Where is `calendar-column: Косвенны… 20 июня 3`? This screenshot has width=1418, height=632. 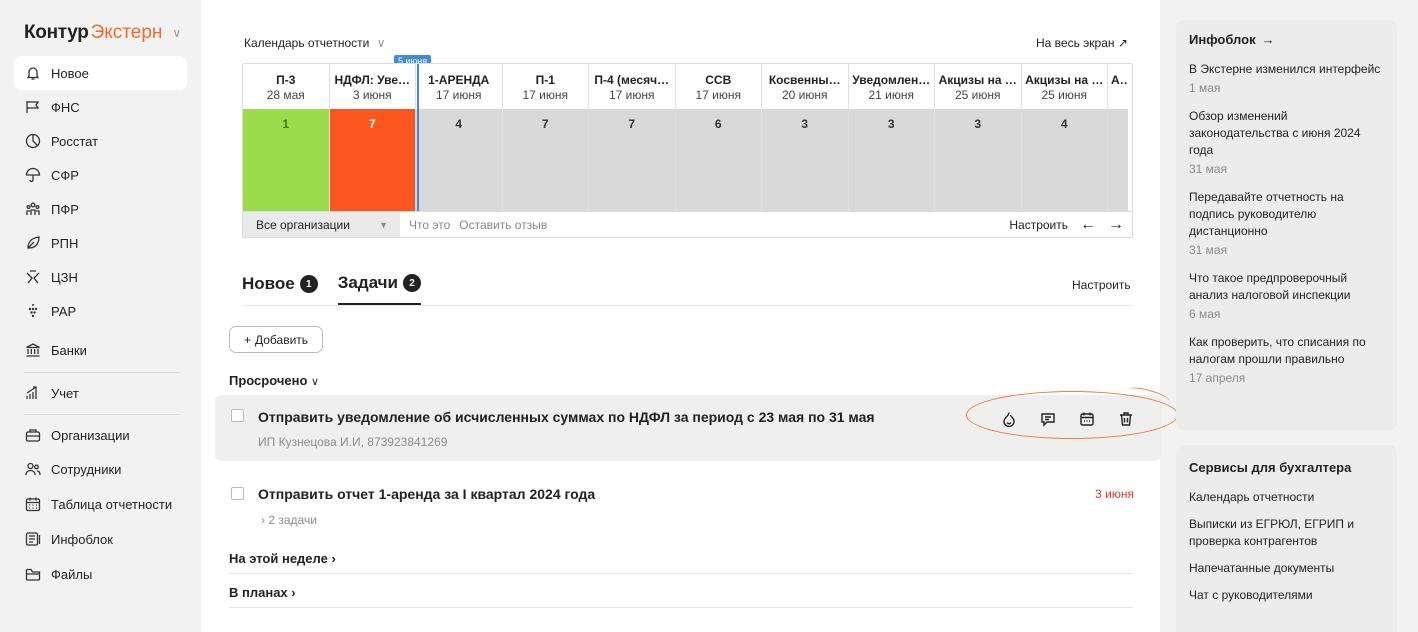
calendar-column: Косвенны… 20 июня 3 is located at coordinates (805, 137).